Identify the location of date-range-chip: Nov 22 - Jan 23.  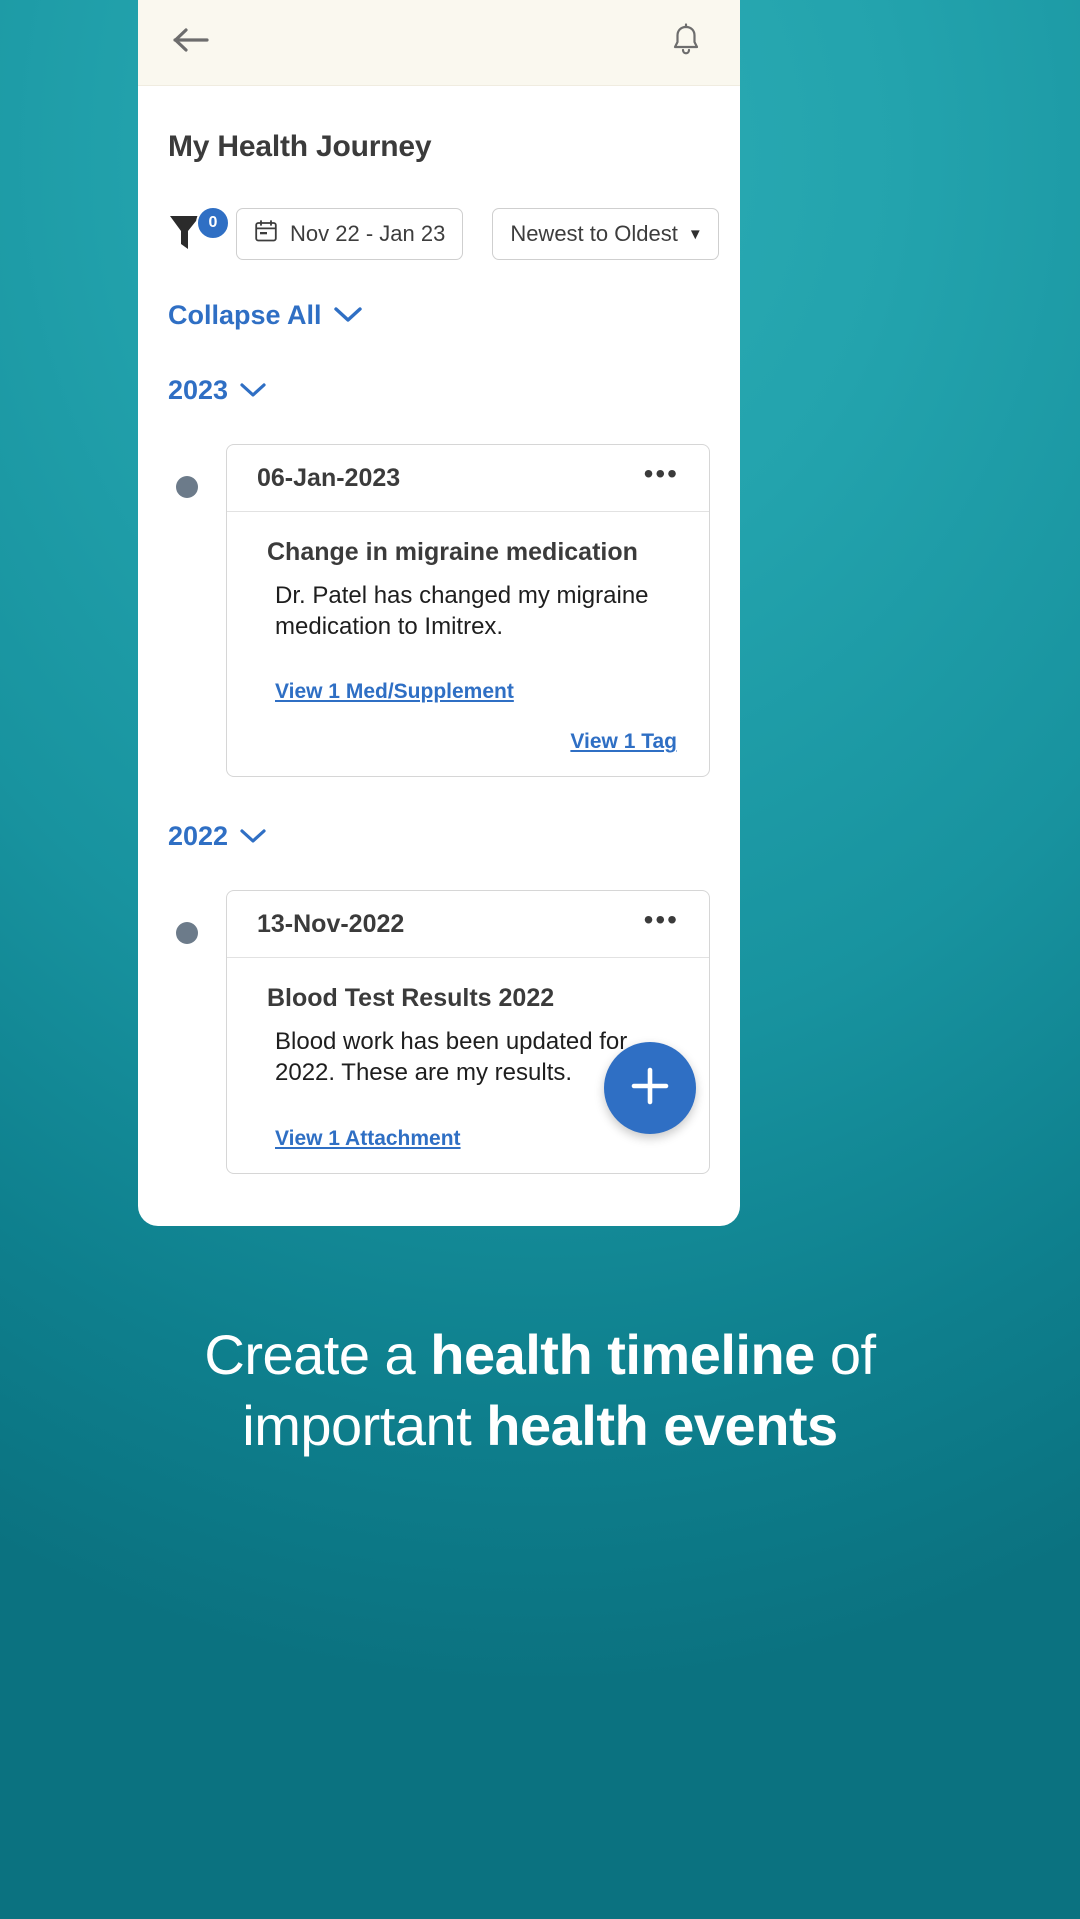
(350, 234).